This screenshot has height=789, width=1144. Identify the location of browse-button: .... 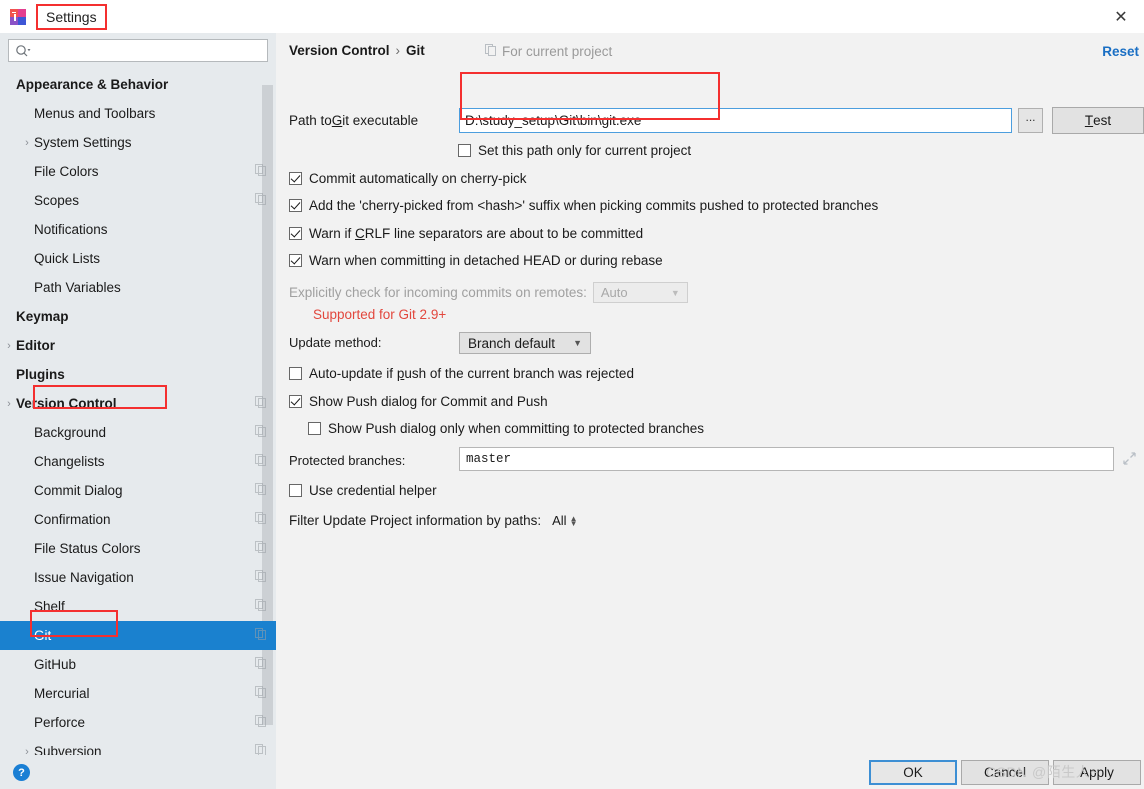
(1030, 120).